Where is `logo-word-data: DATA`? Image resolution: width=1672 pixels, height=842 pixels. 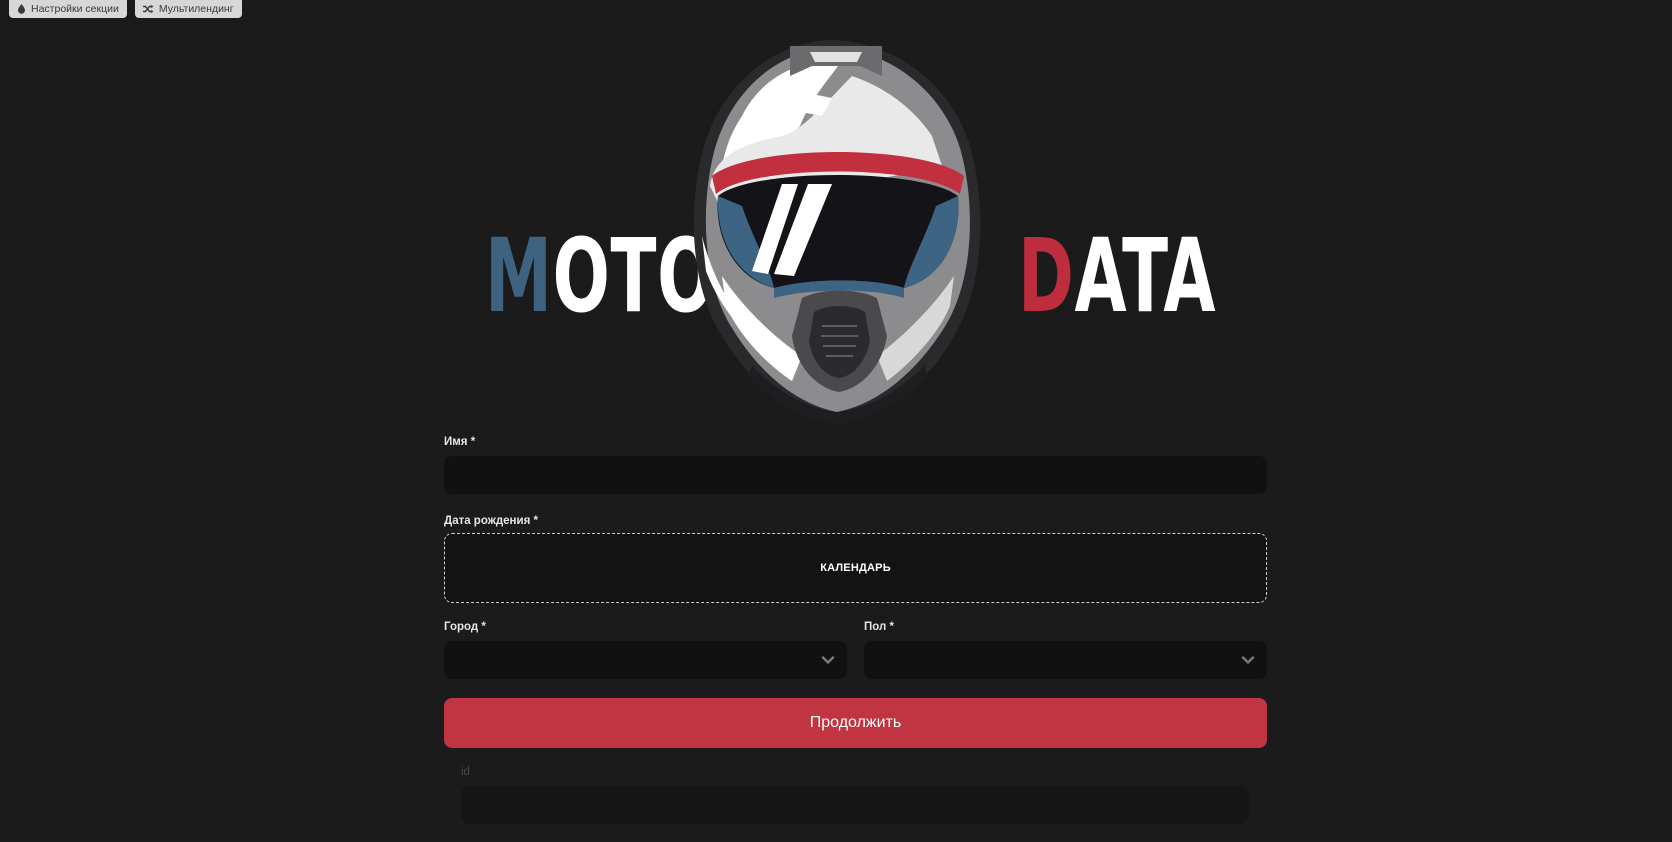
logo-word-data: DATA is located at coordinates (1117, 277).